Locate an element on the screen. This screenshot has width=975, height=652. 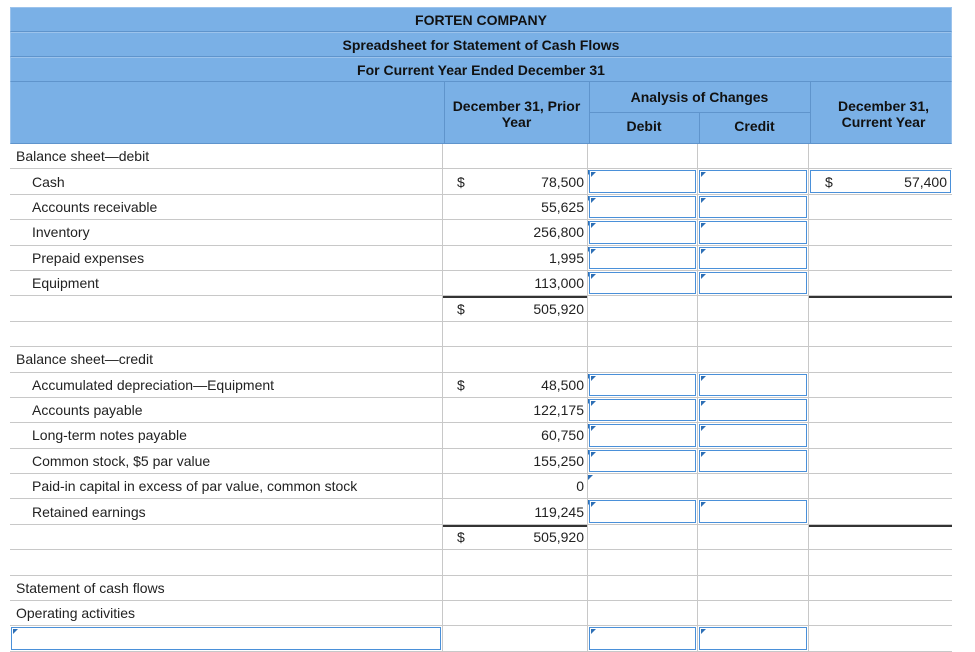
row-label: Retained earnings is located at coordinates (89, 511).